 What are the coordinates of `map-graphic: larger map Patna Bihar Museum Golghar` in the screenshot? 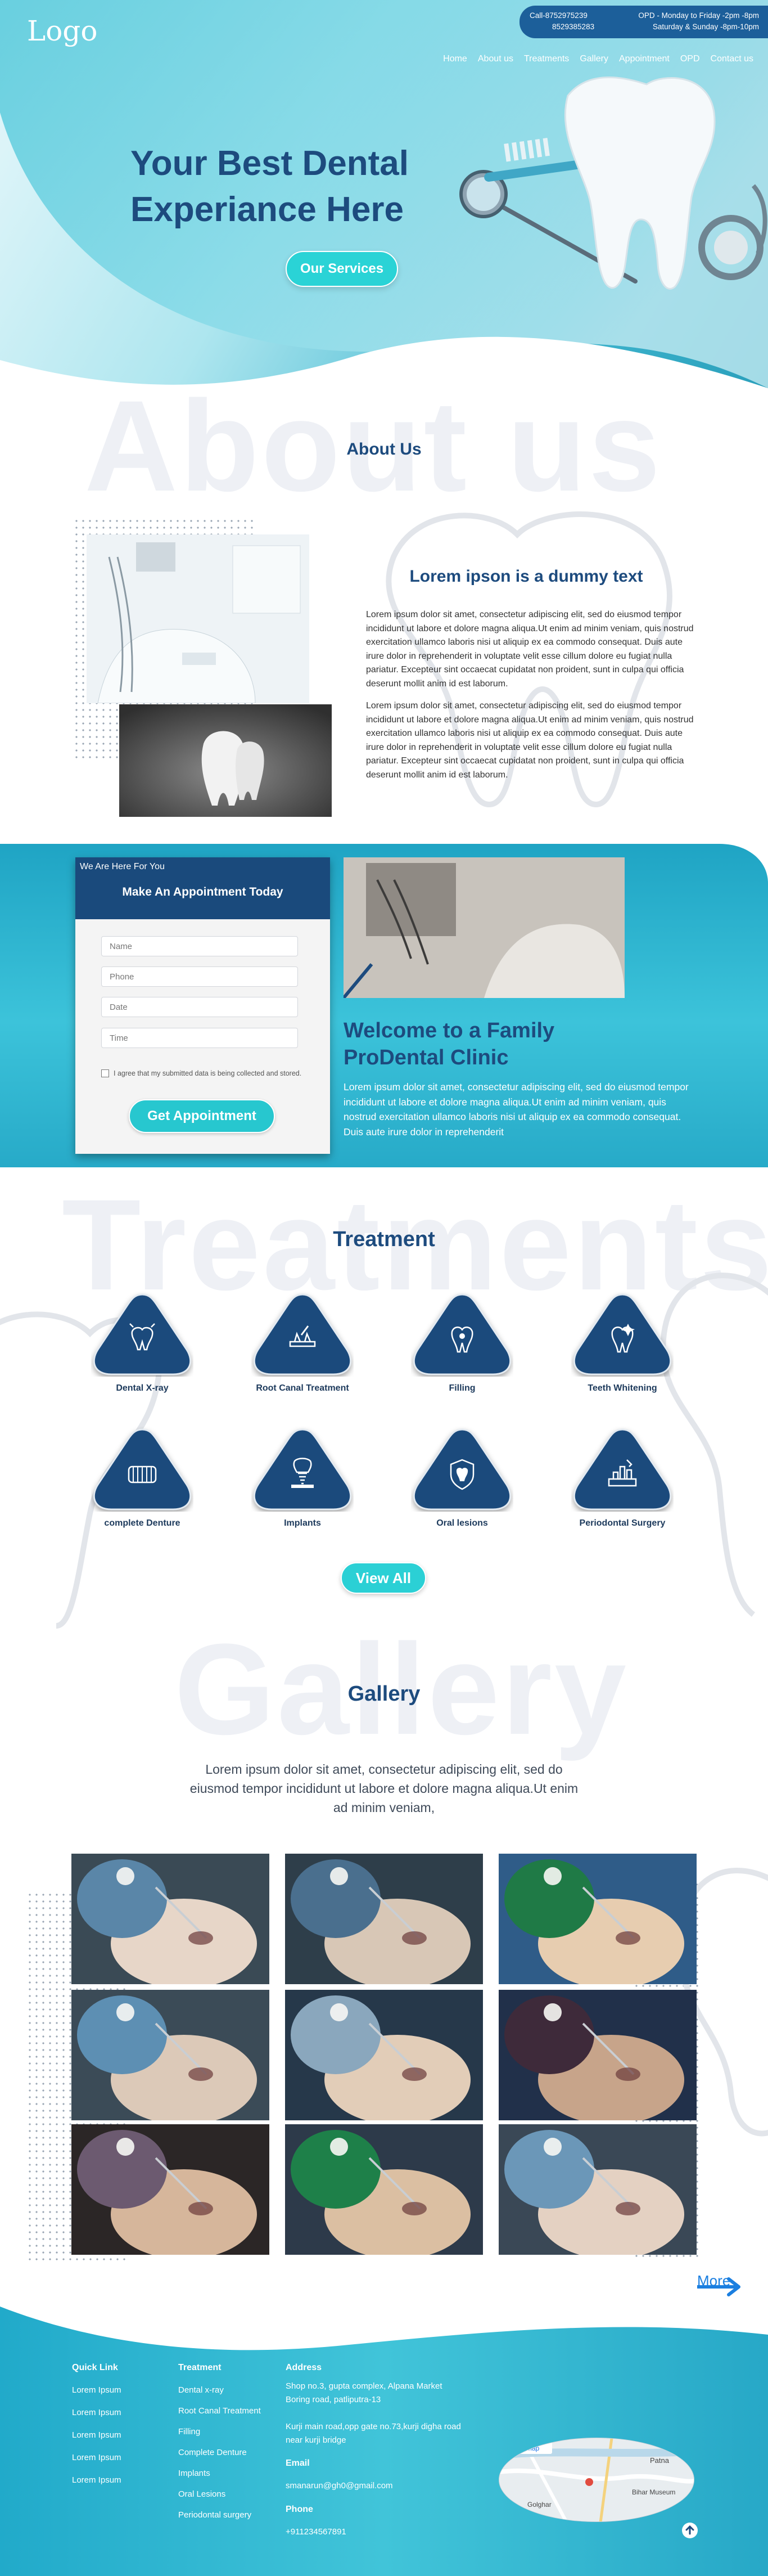 It's located at (596, 2479).